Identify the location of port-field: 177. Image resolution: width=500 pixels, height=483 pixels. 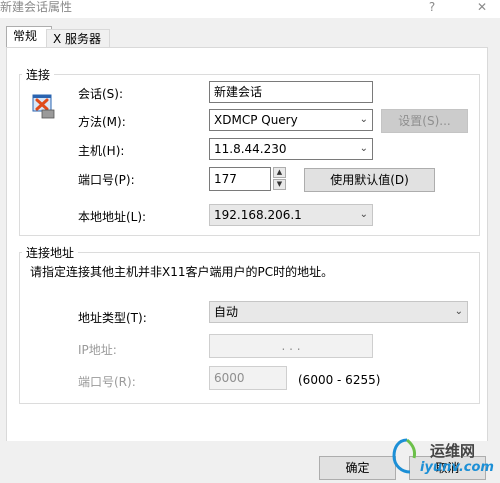
(240, 179).